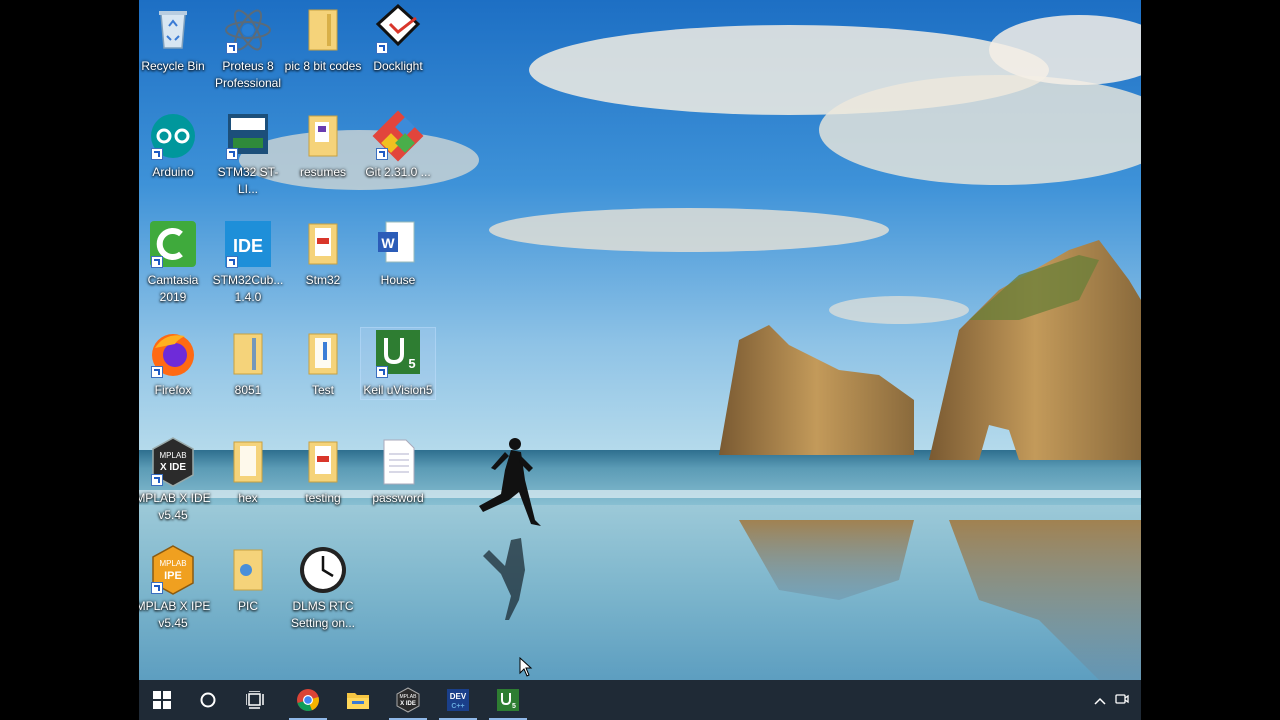  I want to click on taskbar-devcpp-button: DEV C++, so click(458, 700).